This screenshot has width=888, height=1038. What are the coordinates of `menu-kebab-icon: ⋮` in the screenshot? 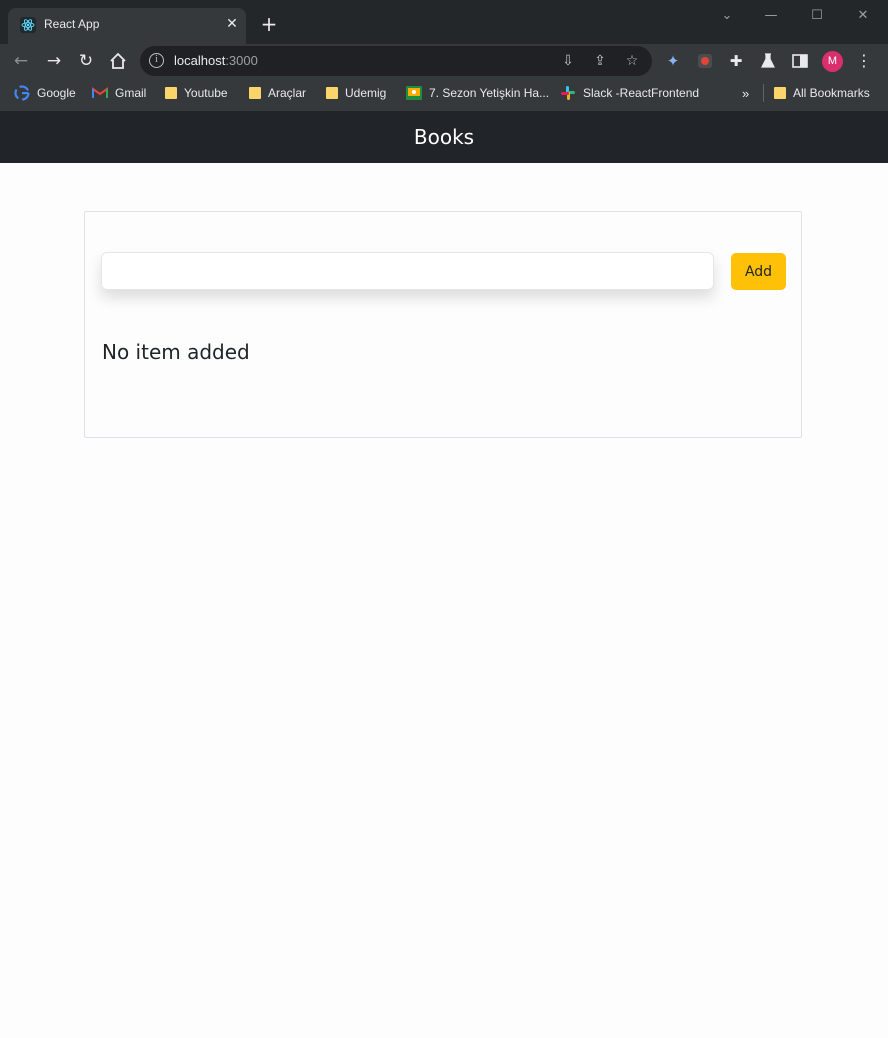 It's located at (864, 61).